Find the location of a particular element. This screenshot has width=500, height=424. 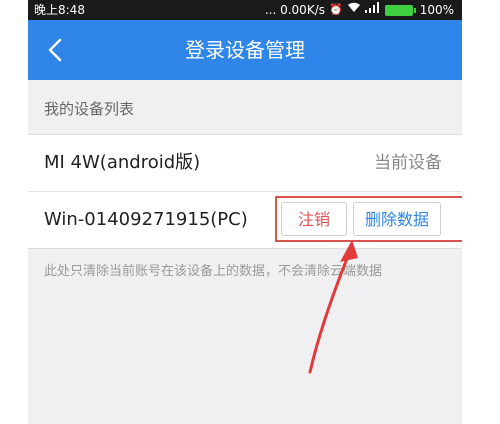

alarm-icon: ⏰ is located at coordinates (335, 9).